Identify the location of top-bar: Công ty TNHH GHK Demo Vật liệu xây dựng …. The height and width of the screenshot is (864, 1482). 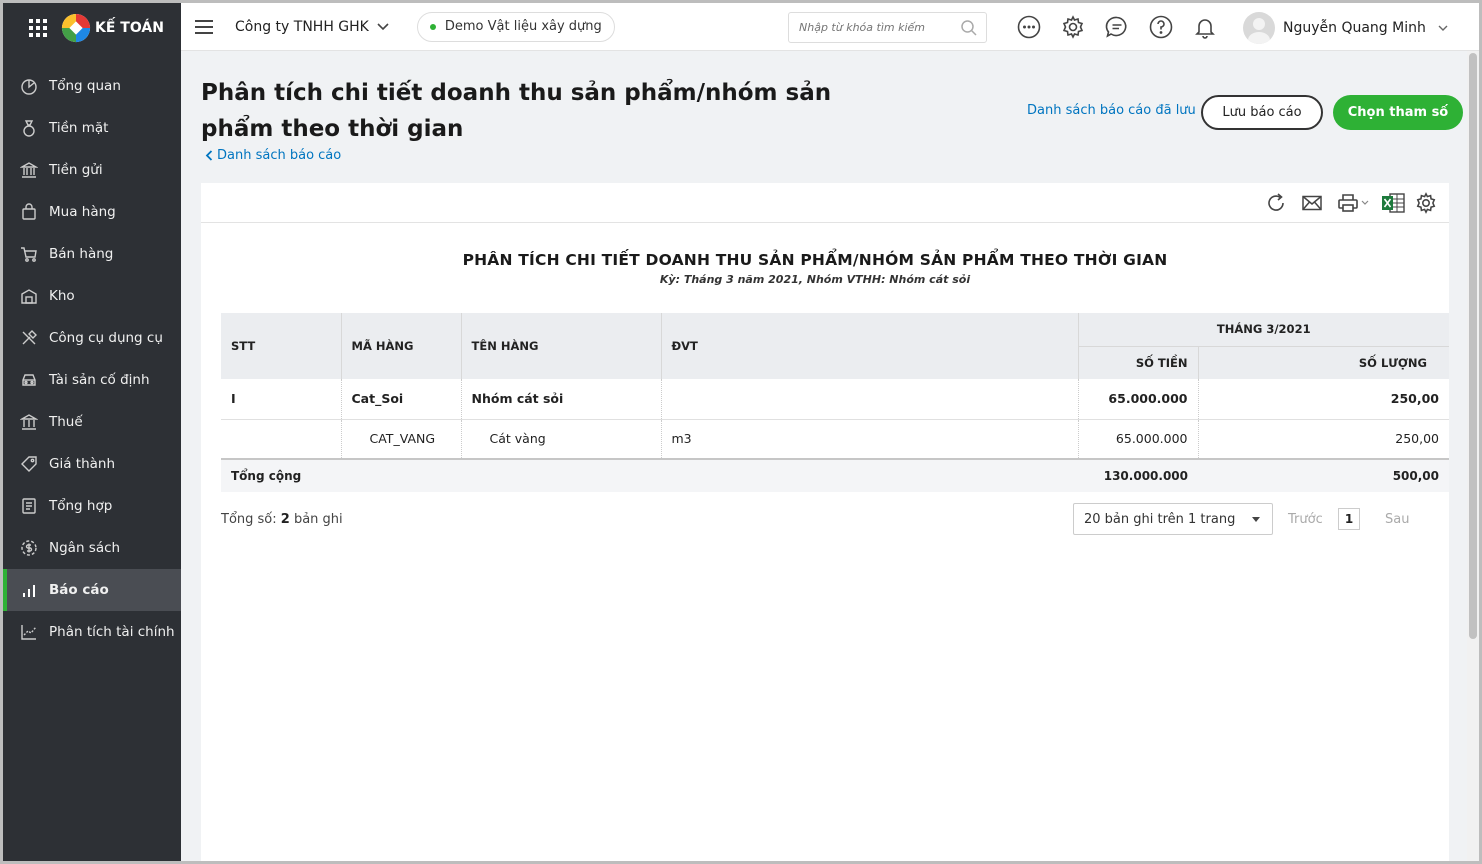
(830, 27).